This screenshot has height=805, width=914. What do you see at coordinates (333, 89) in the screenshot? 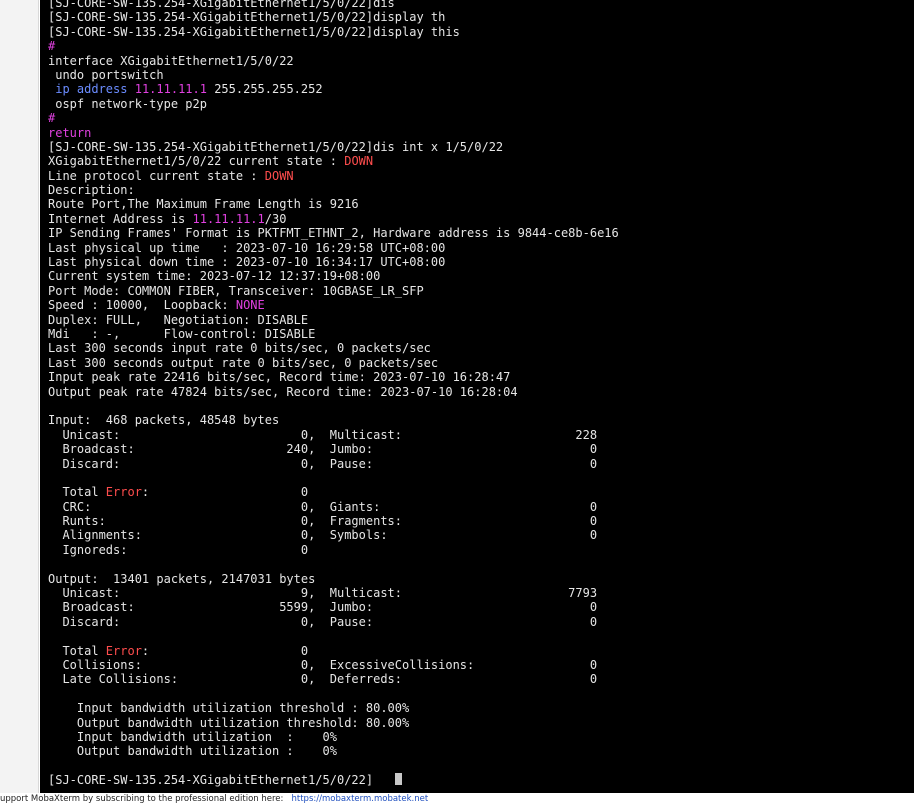
I see `terminal-line: ip address 11.11.11.1 255.255.255.252` at bounding box center [333, 89].